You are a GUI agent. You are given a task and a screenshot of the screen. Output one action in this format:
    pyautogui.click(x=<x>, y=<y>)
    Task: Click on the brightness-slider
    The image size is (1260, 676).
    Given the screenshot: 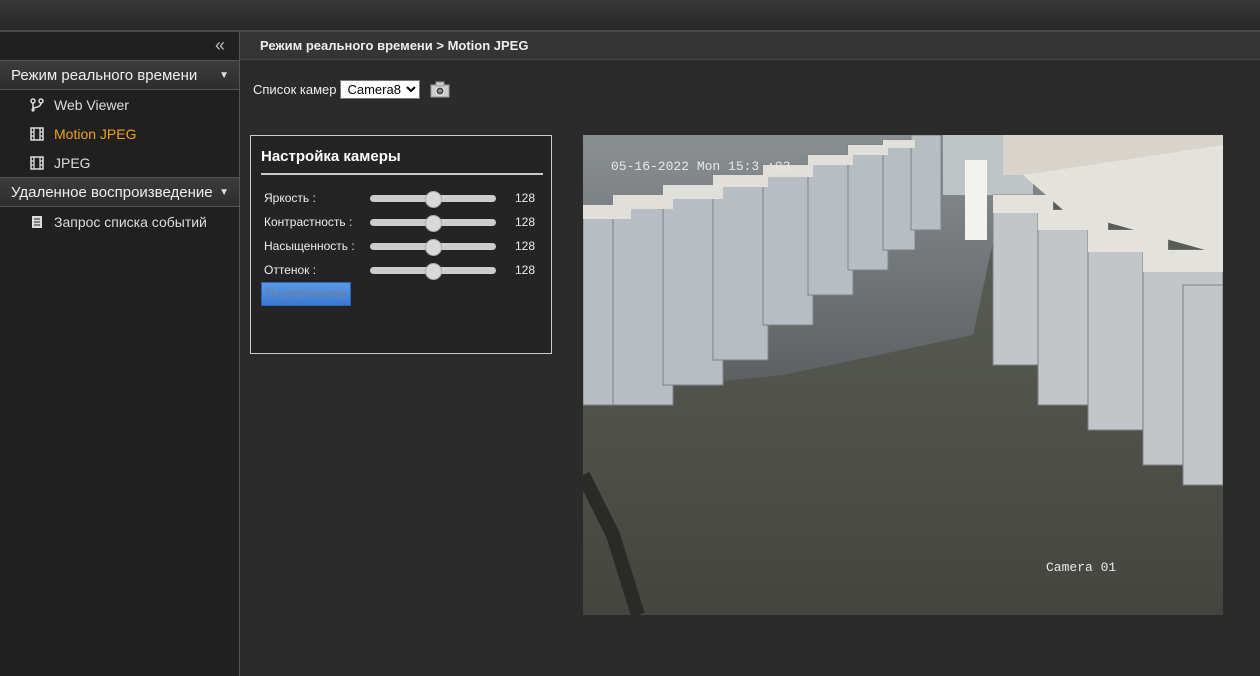 What is the action you would take?
    pyautogui.click(x=433, y=199)
    